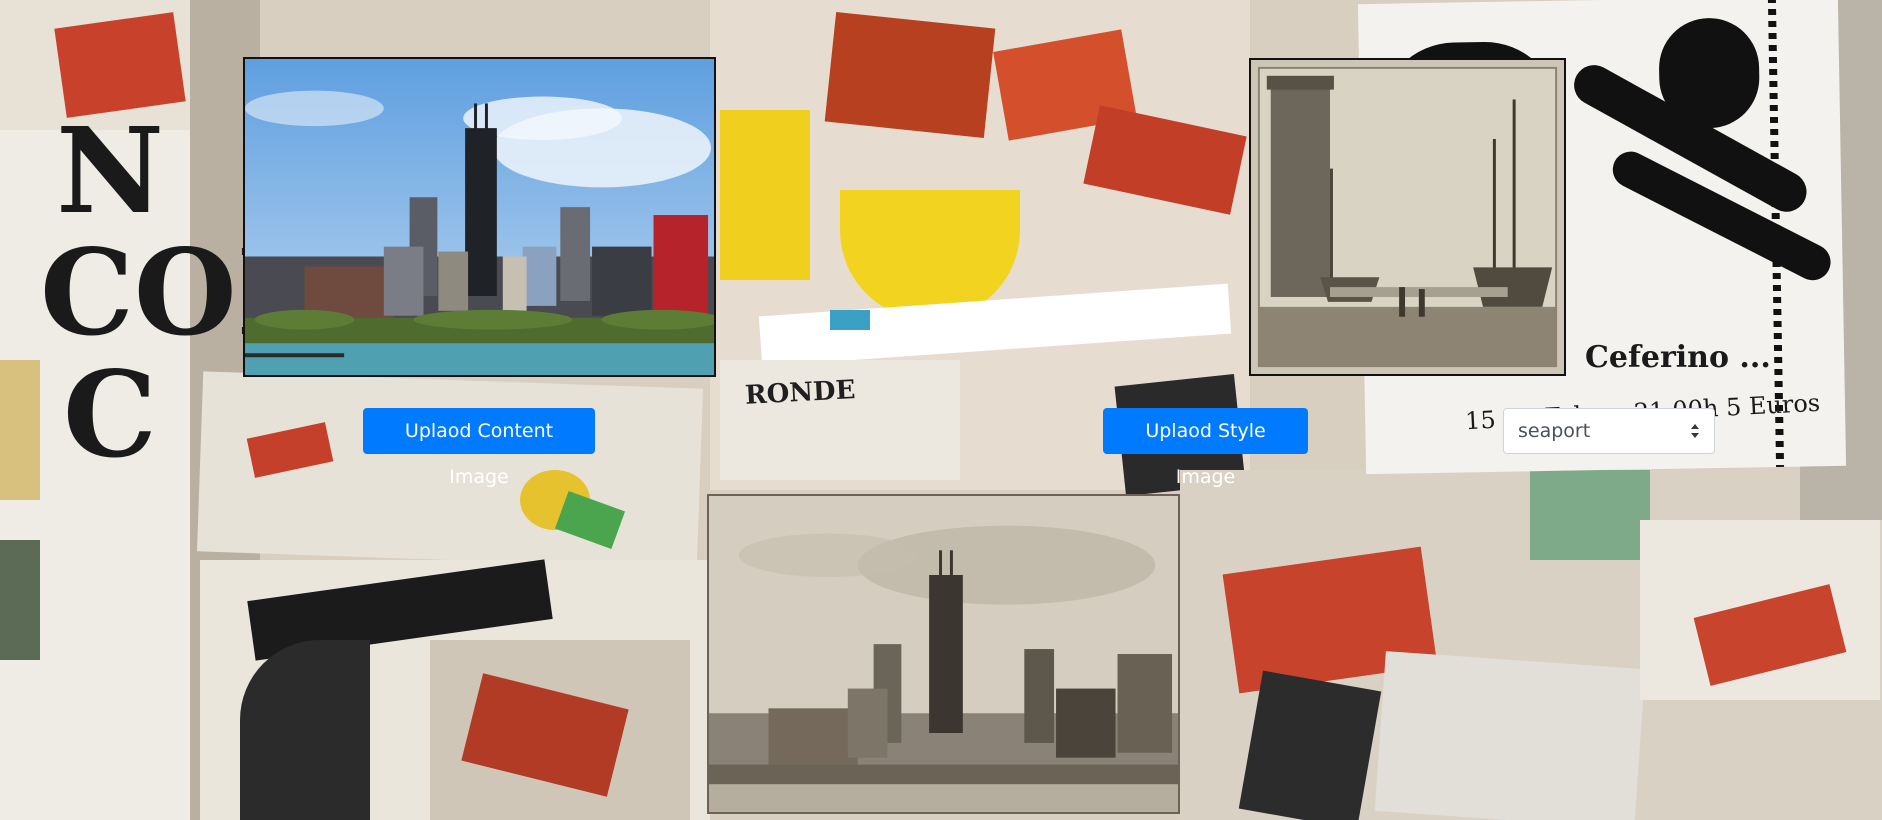 The height and width of the screenshot is (820, 1882). I want to click on background-scrap-word: RONDE, so click(800, 393).